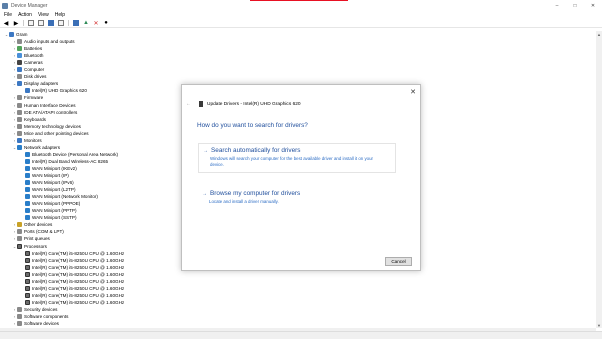 This screenshot has width=602, height=339. I want to click on scroll-up-icon: ▲, so click(599, 34).